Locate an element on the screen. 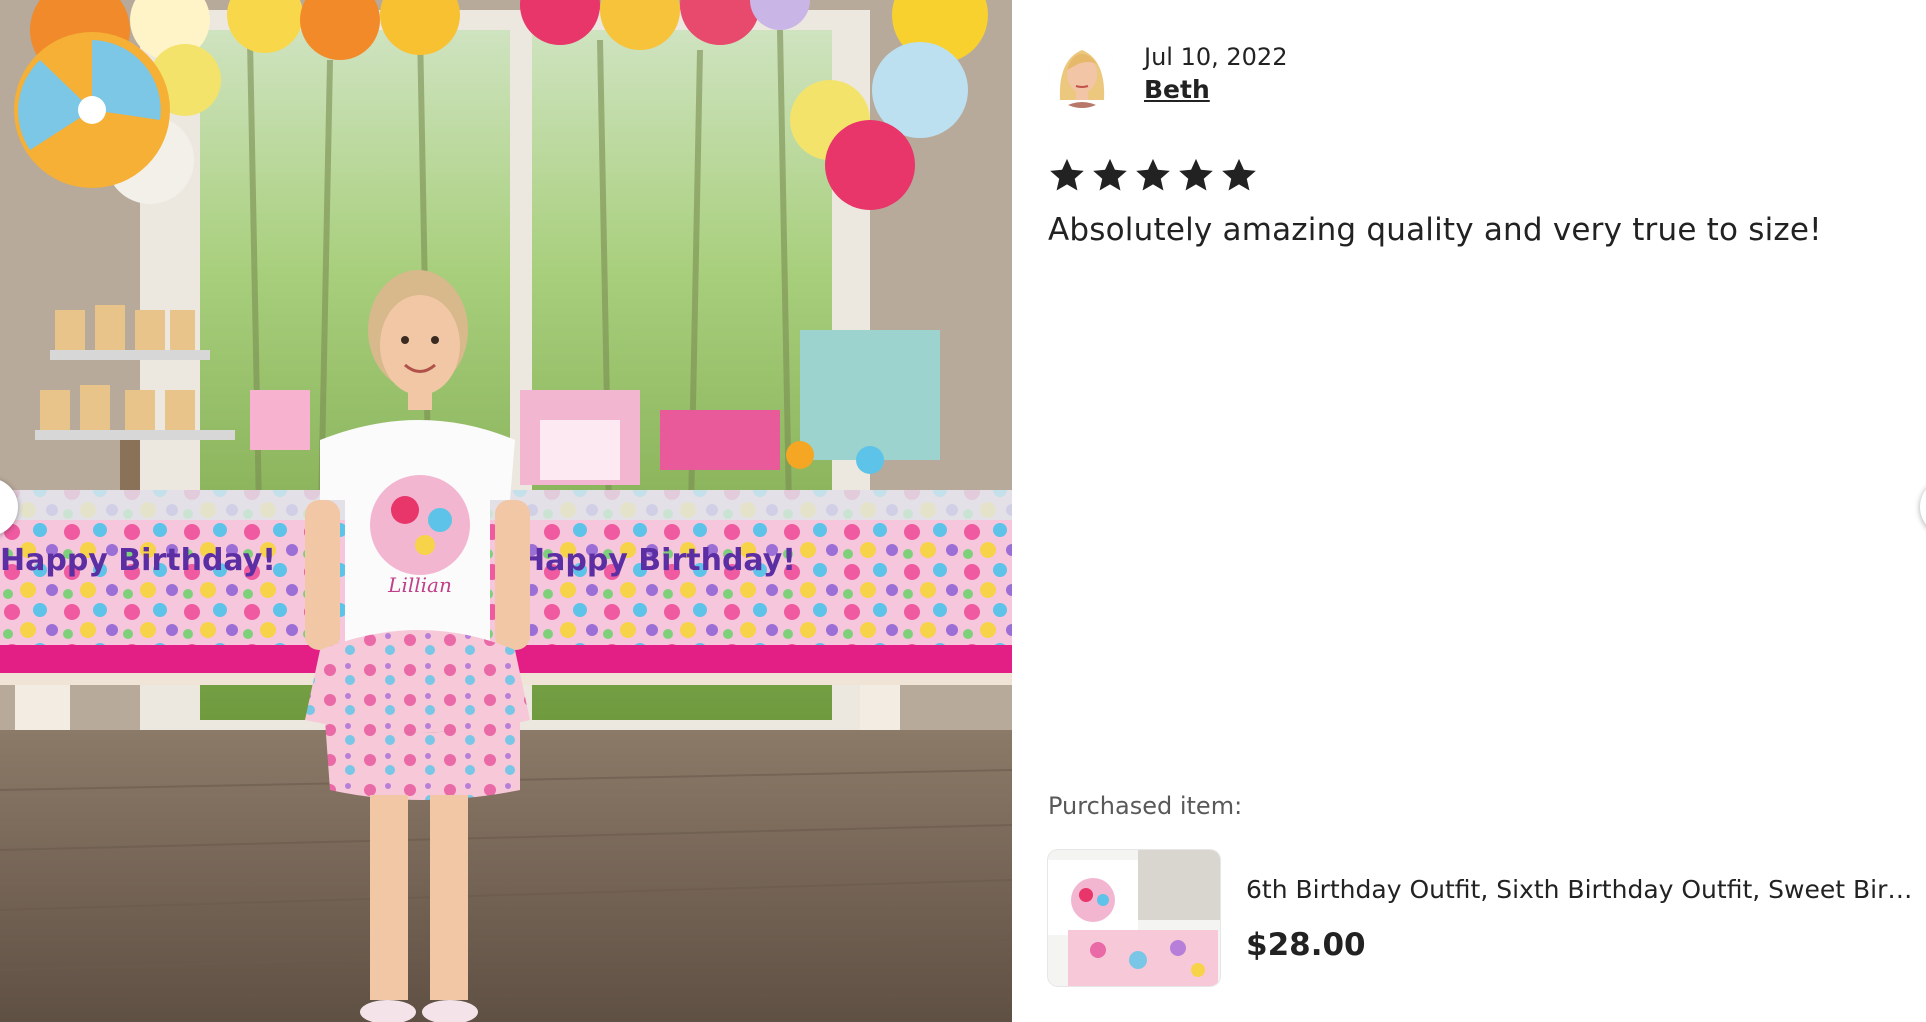 The width and height of the screenshot is (1926, 1022). purchased-item-label: Purchased item: is located at coordinates (1145, 806).